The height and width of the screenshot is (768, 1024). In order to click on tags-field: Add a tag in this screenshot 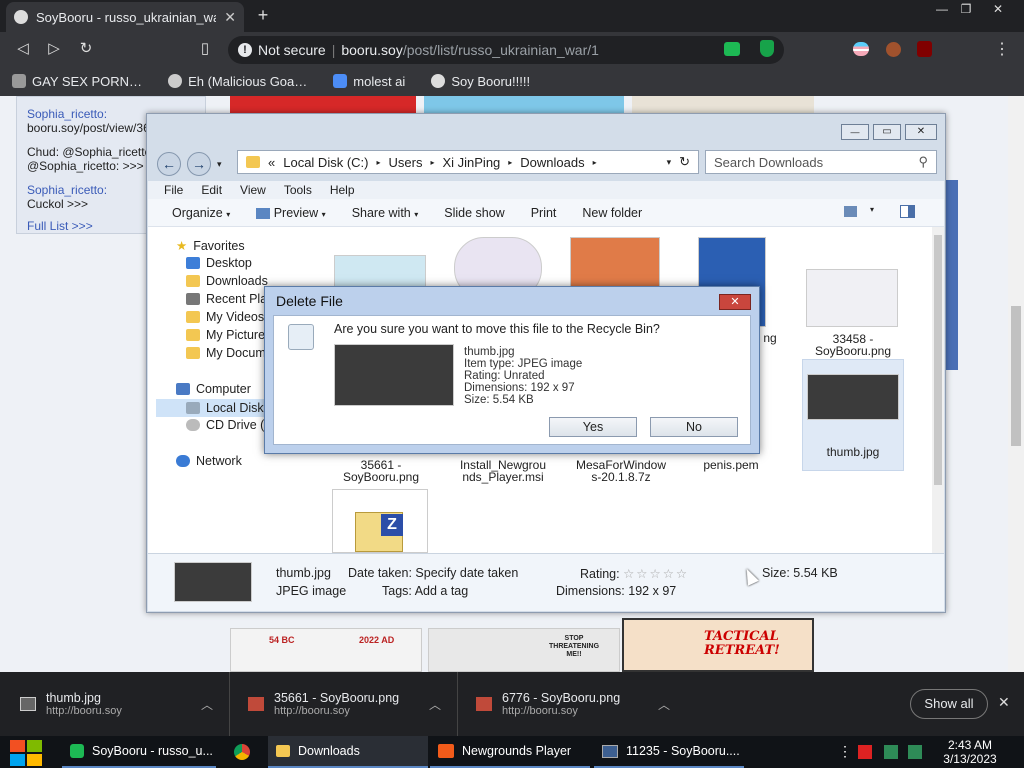, I will do `click(442, 591)`.